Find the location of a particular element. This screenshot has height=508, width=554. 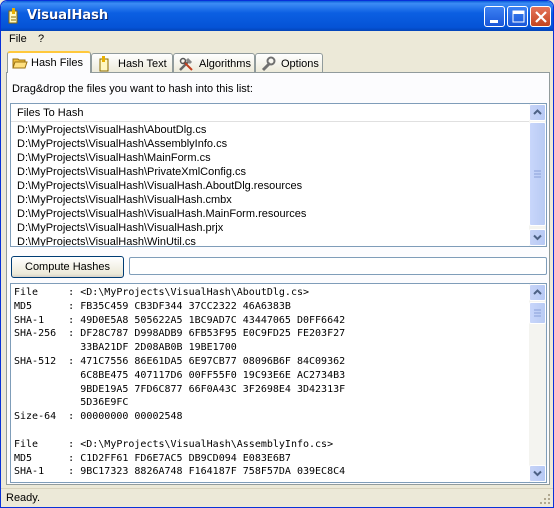

menu-bar: File ? is located at coordinates (277, 40).